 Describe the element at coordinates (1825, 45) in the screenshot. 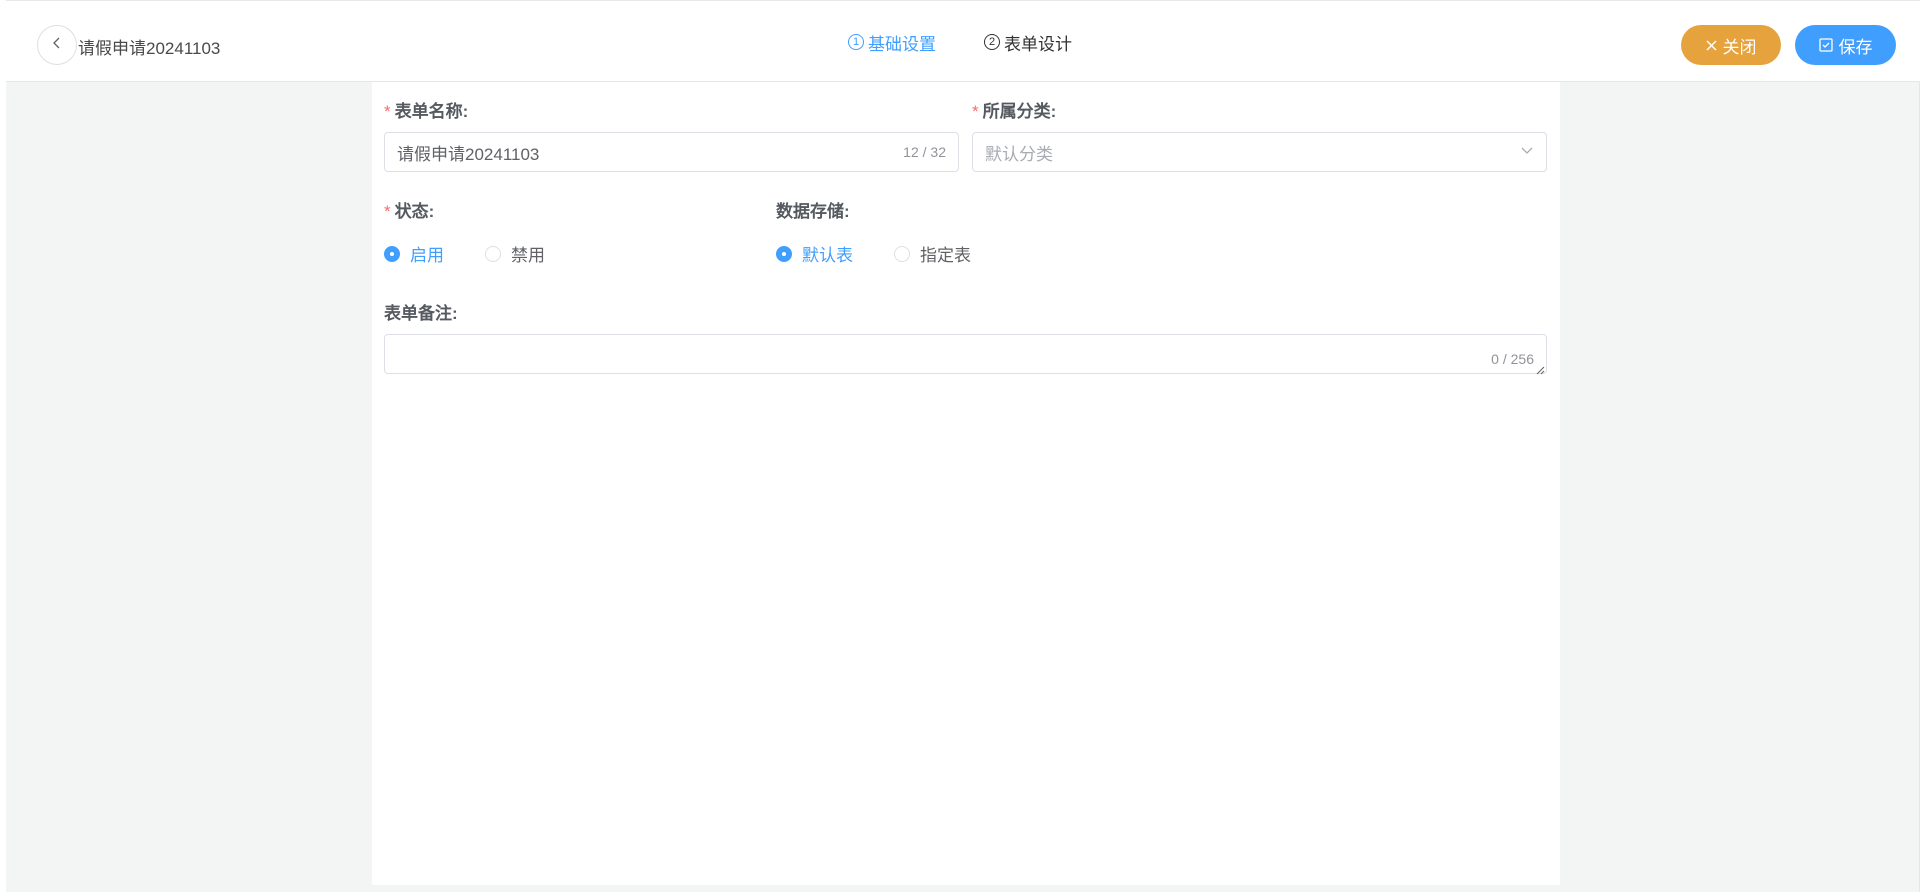

I see `save-icon` at that location.